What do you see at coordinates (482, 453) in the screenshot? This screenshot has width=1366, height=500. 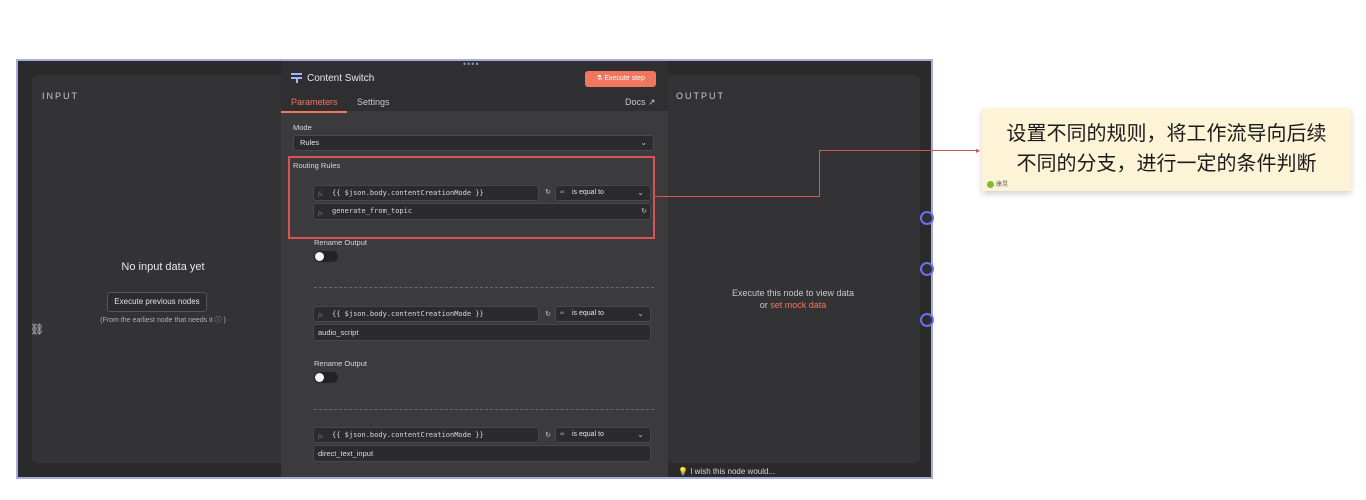 I see `rule-3-right-value: direct_text_input` at bounding box center [482, 453].